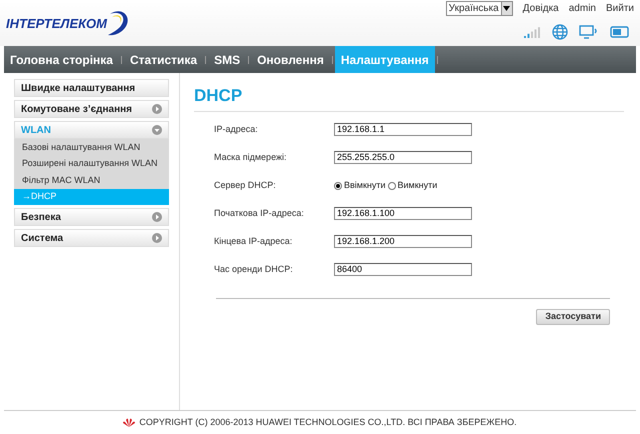  What do you see at coordinates (403, 241) in the screenshot?
I see `input-field: 192.168.1.200` at bounding box center [403, 241].